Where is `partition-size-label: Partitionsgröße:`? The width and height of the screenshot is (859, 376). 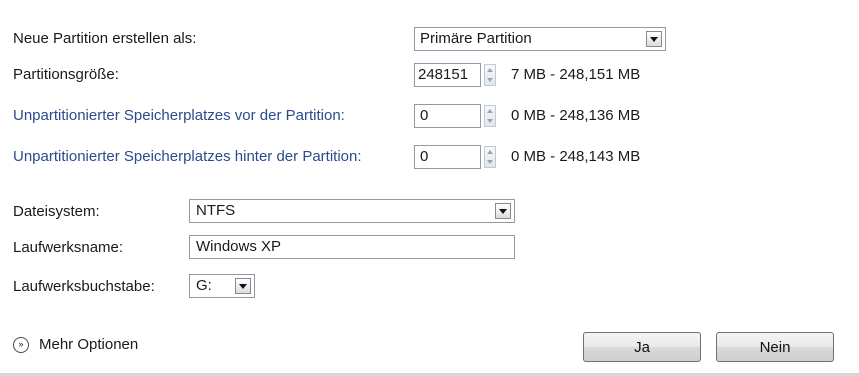
partition-size-label: Partitionsgröße: is located at coordinates (66, 74).